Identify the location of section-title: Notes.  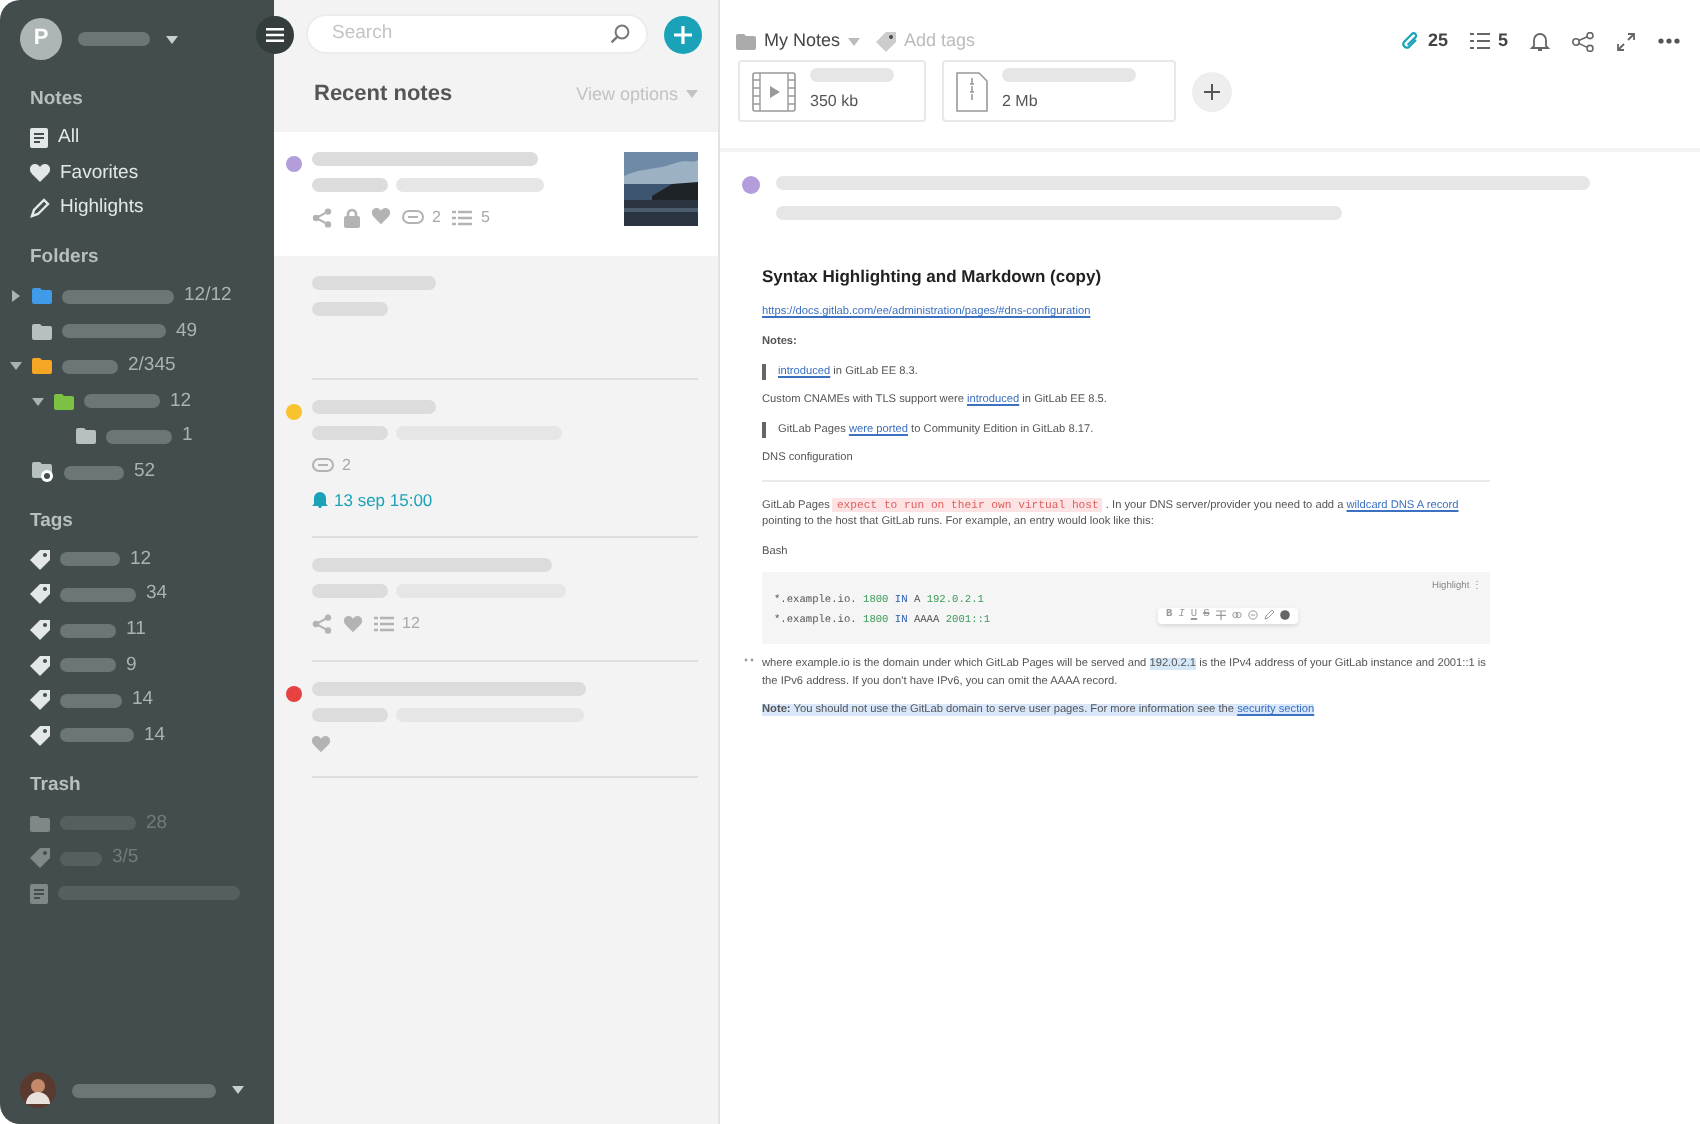
(56, 100).